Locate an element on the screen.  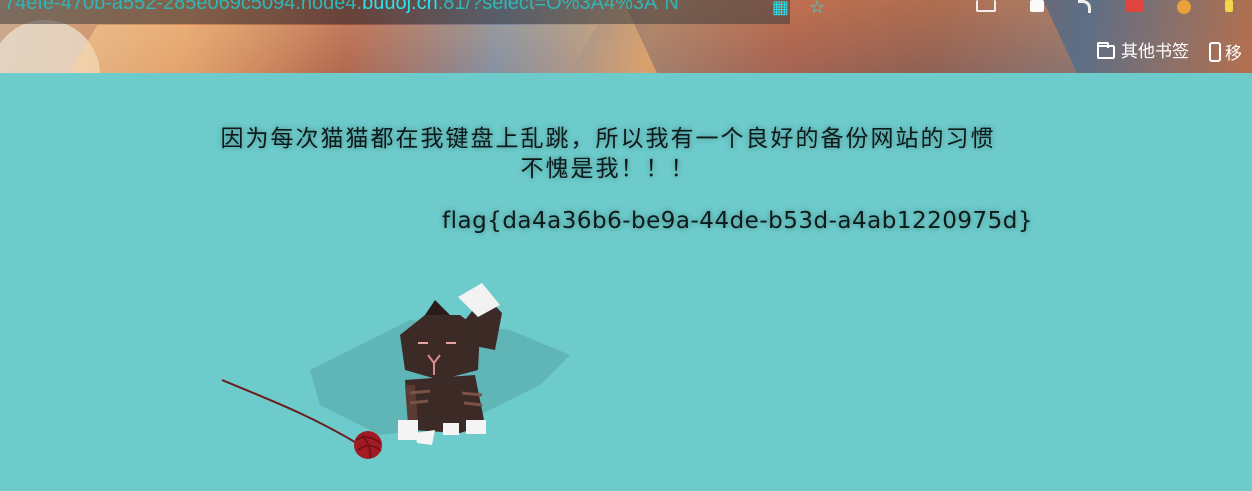
red-extension-icon is located at coordinates (1134, 6).